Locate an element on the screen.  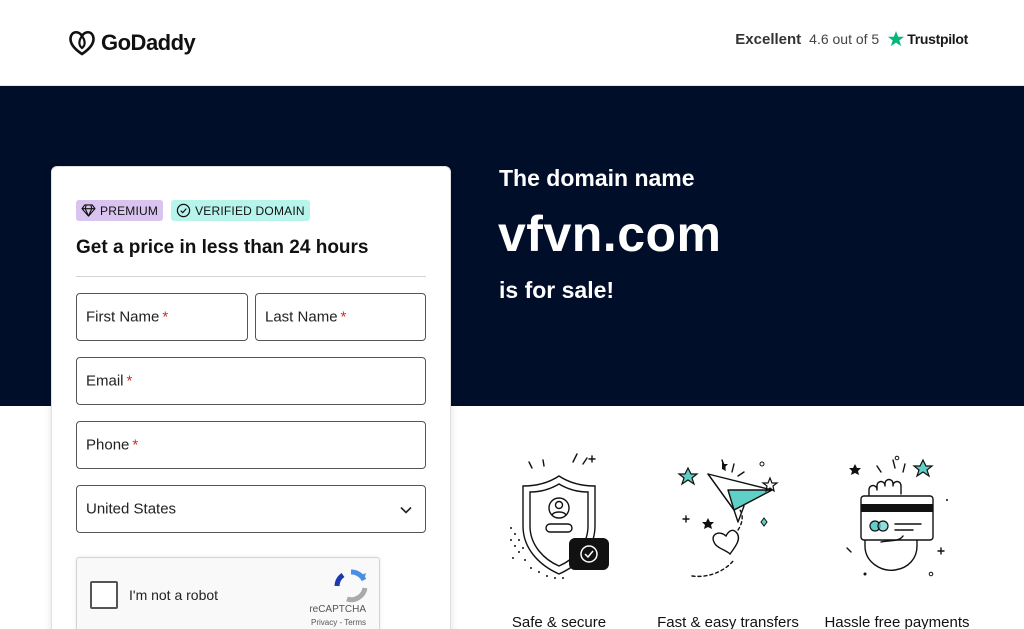
hero-post-text: is for sale! is located at coordinates (557, 290).